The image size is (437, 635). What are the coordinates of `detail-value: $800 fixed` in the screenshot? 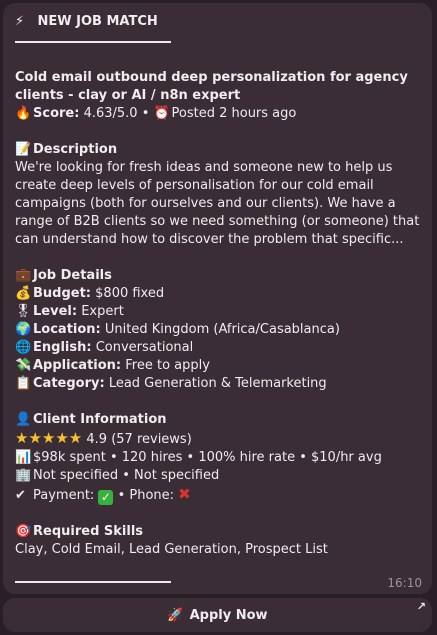 It's located at (130, 293).